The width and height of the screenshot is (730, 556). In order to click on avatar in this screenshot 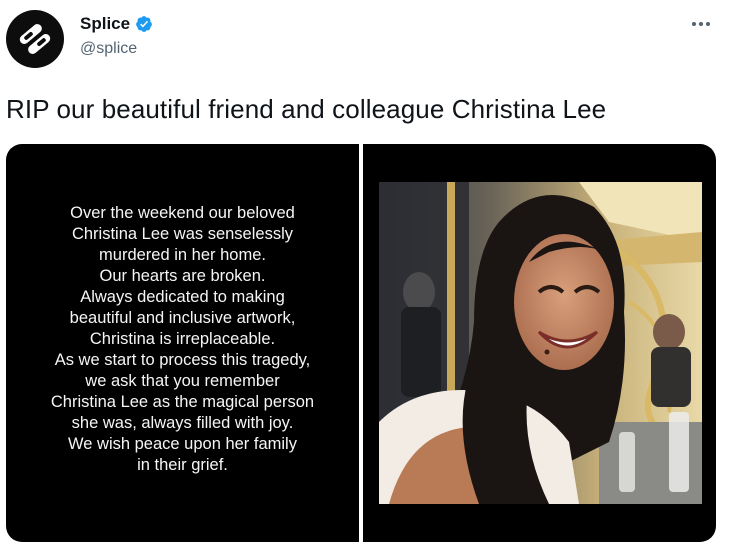, I will do `click(35, 39)`.